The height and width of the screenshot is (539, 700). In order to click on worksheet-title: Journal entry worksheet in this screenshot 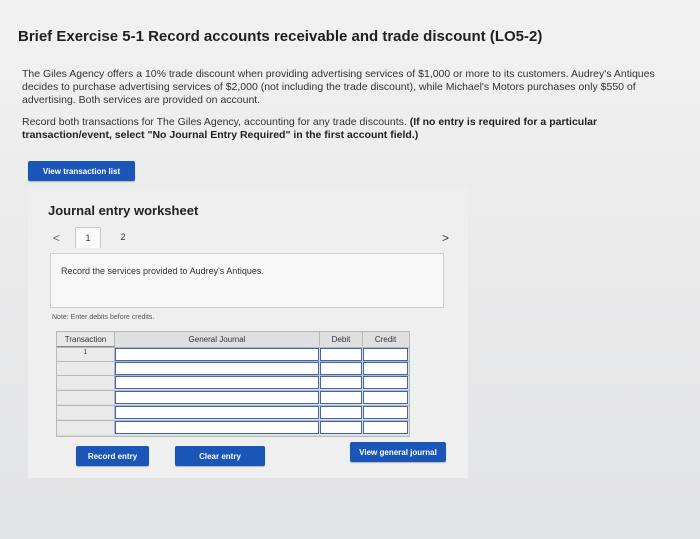, I will do `click(123, 210)`.